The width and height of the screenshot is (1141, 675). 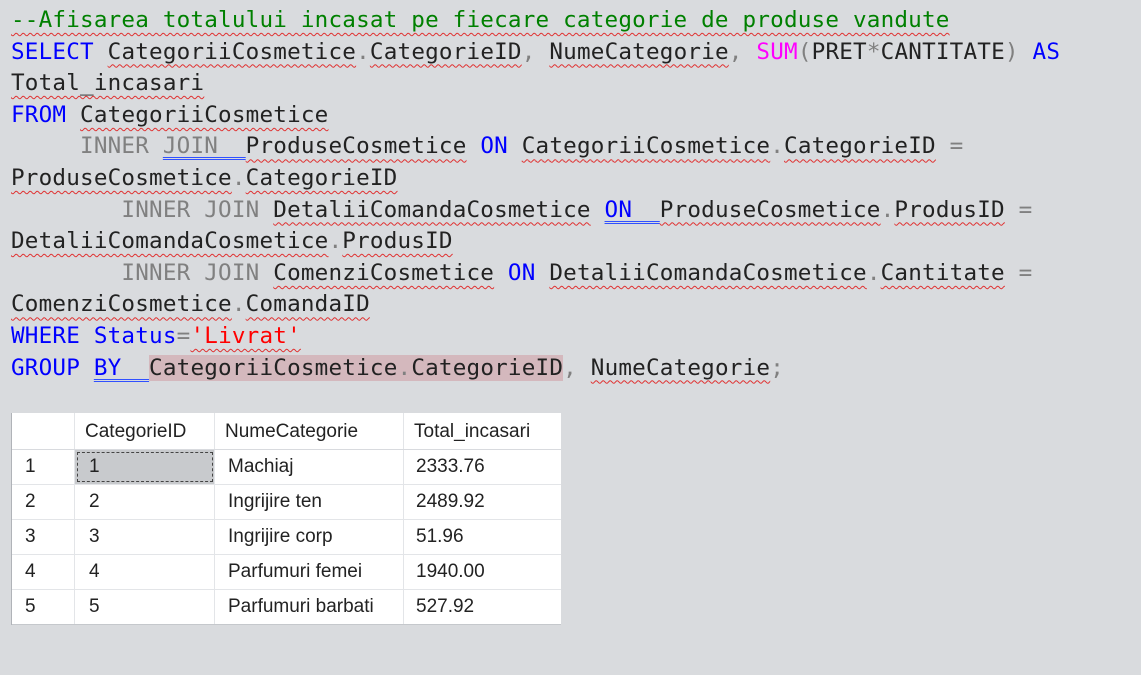 I want to click on column-header-categorieid: CategorieID, so click(x=145, y=431).